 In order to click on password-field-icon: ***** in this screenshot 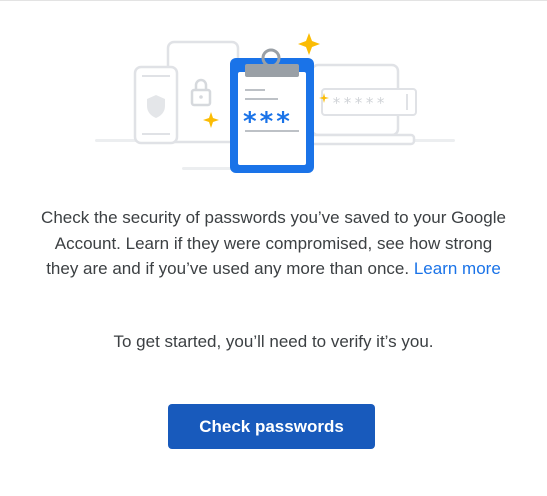, I will do `click(369, 102)`.